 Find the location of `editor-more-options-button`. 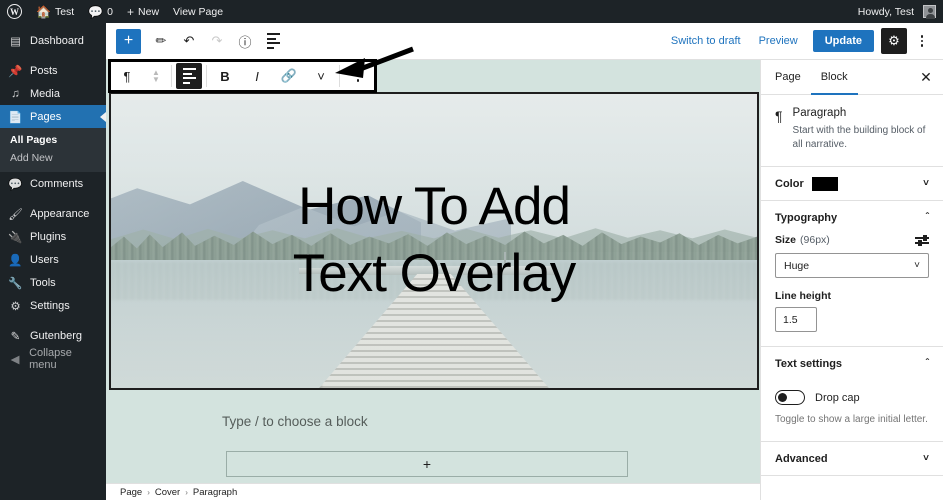

editor-more-options-button is located at coordinates (922, 41).